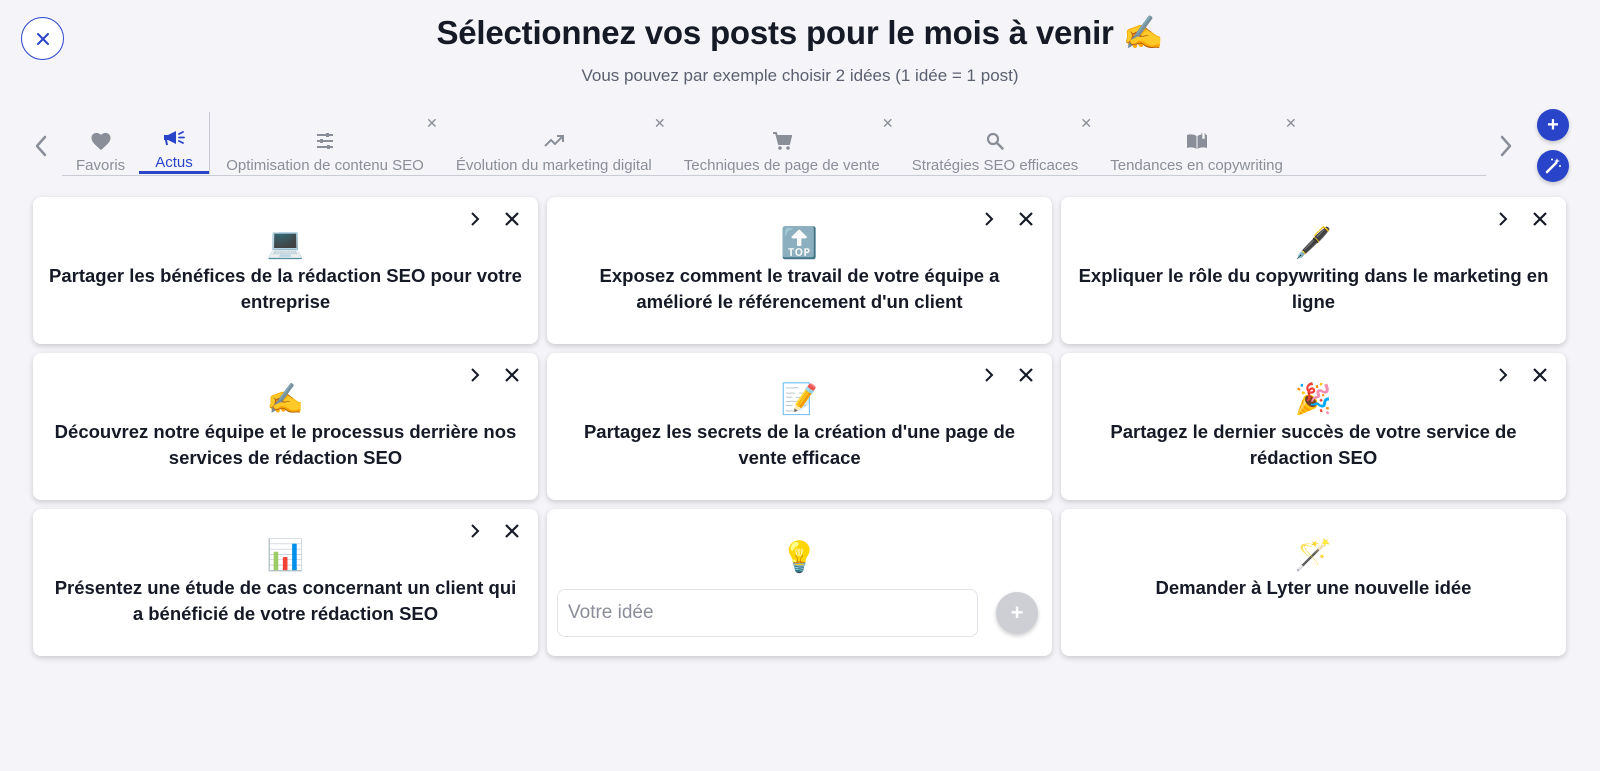 The width and height of the screenshot is (1600, 771). Describe the element at coordinates (325, 165) in the screenshot. I see `tab-label: Optimisation de contenu SEO` at that location.